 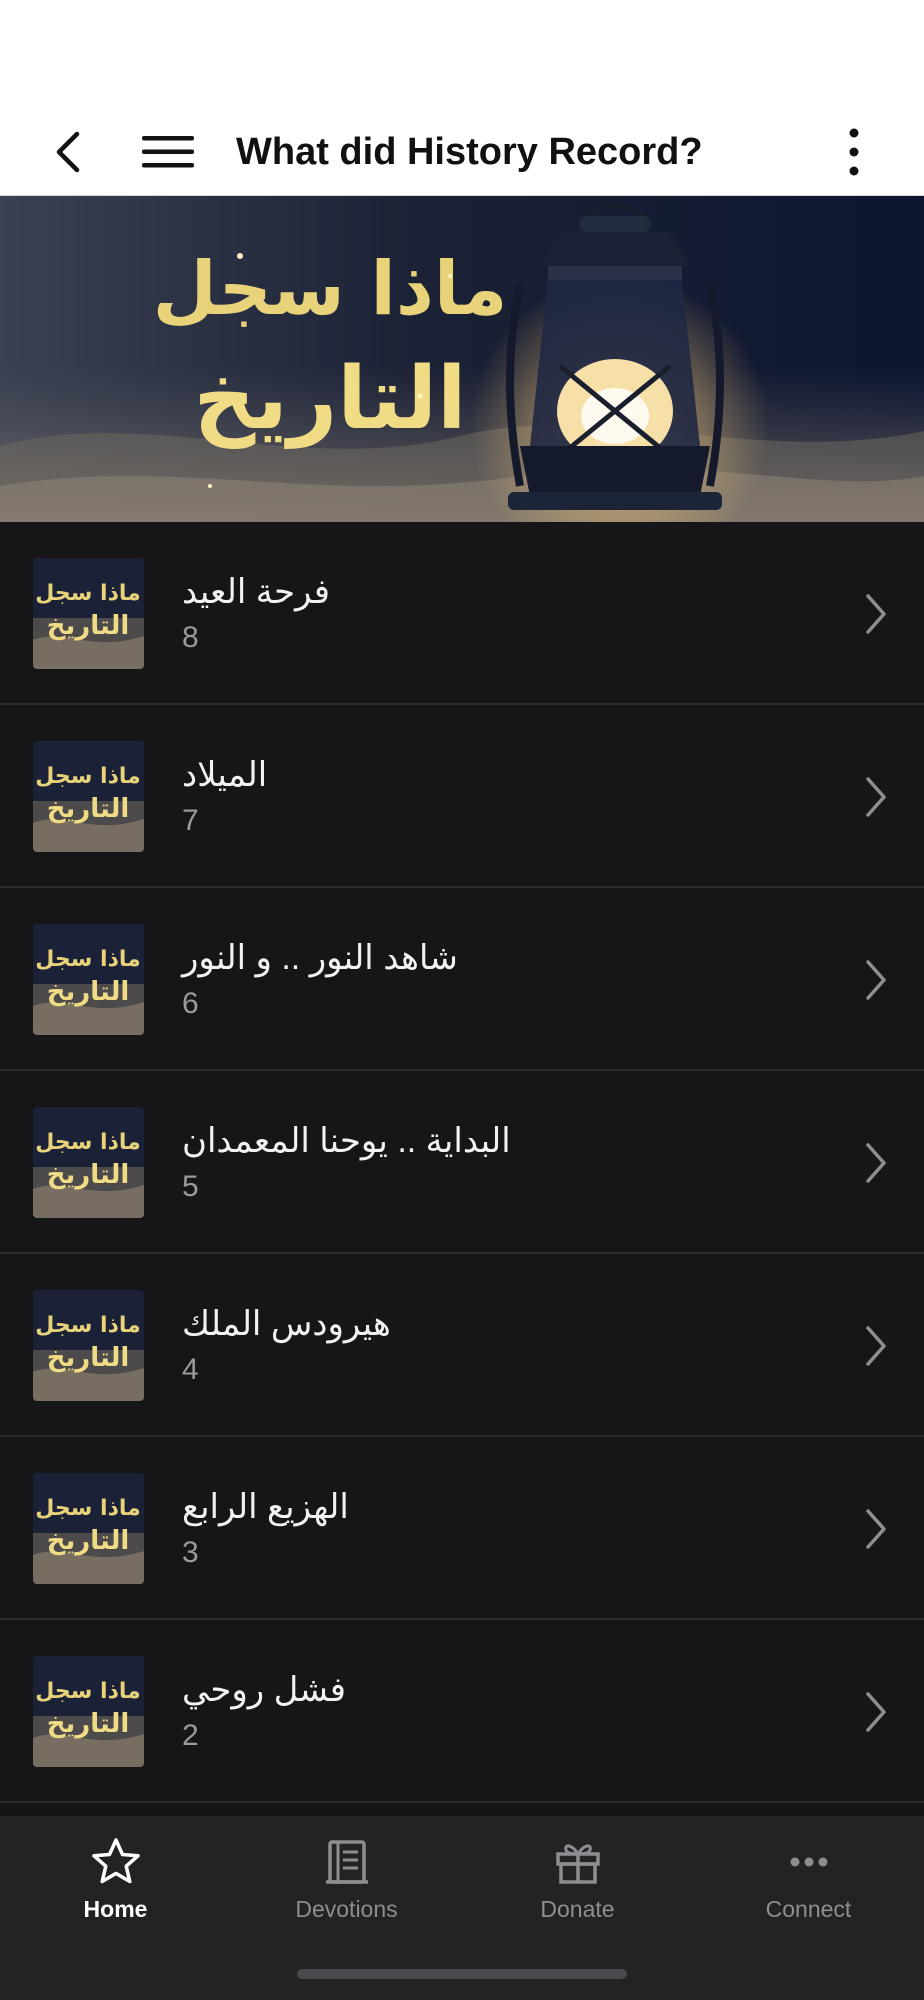 I want to click on more-horizontal-icon, so click(x=809, y=1862).